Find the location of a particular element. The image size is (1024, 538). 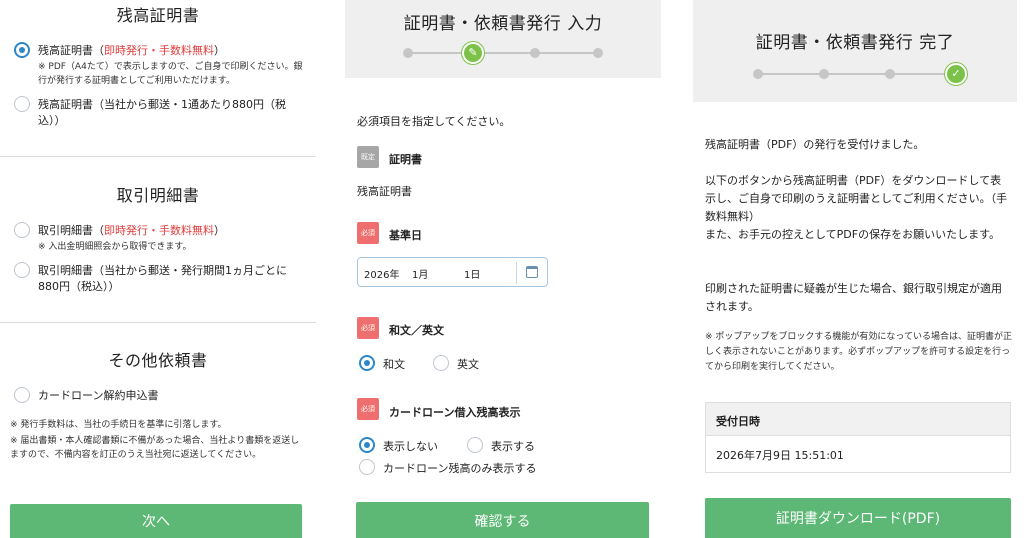

step-indicator: ✎ is located at coordinates (503, 53).